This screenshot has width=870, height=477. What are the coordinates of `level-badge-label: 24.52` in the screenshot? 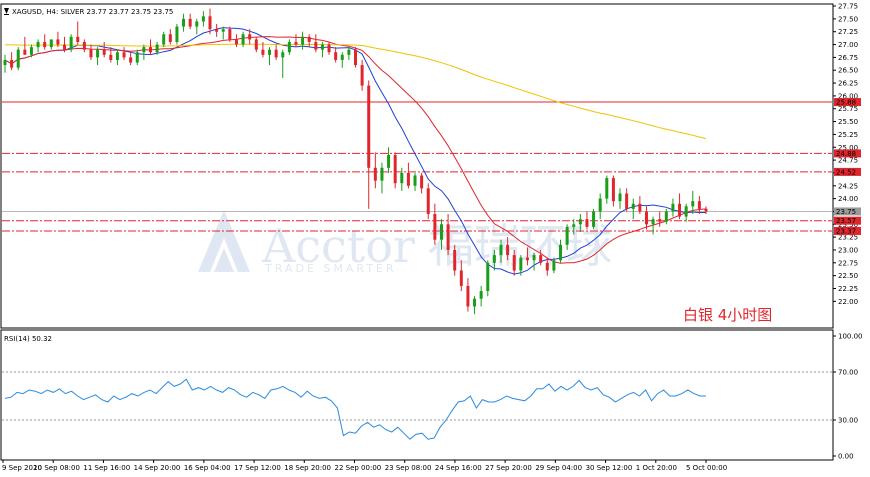 It's located at (846, 172).